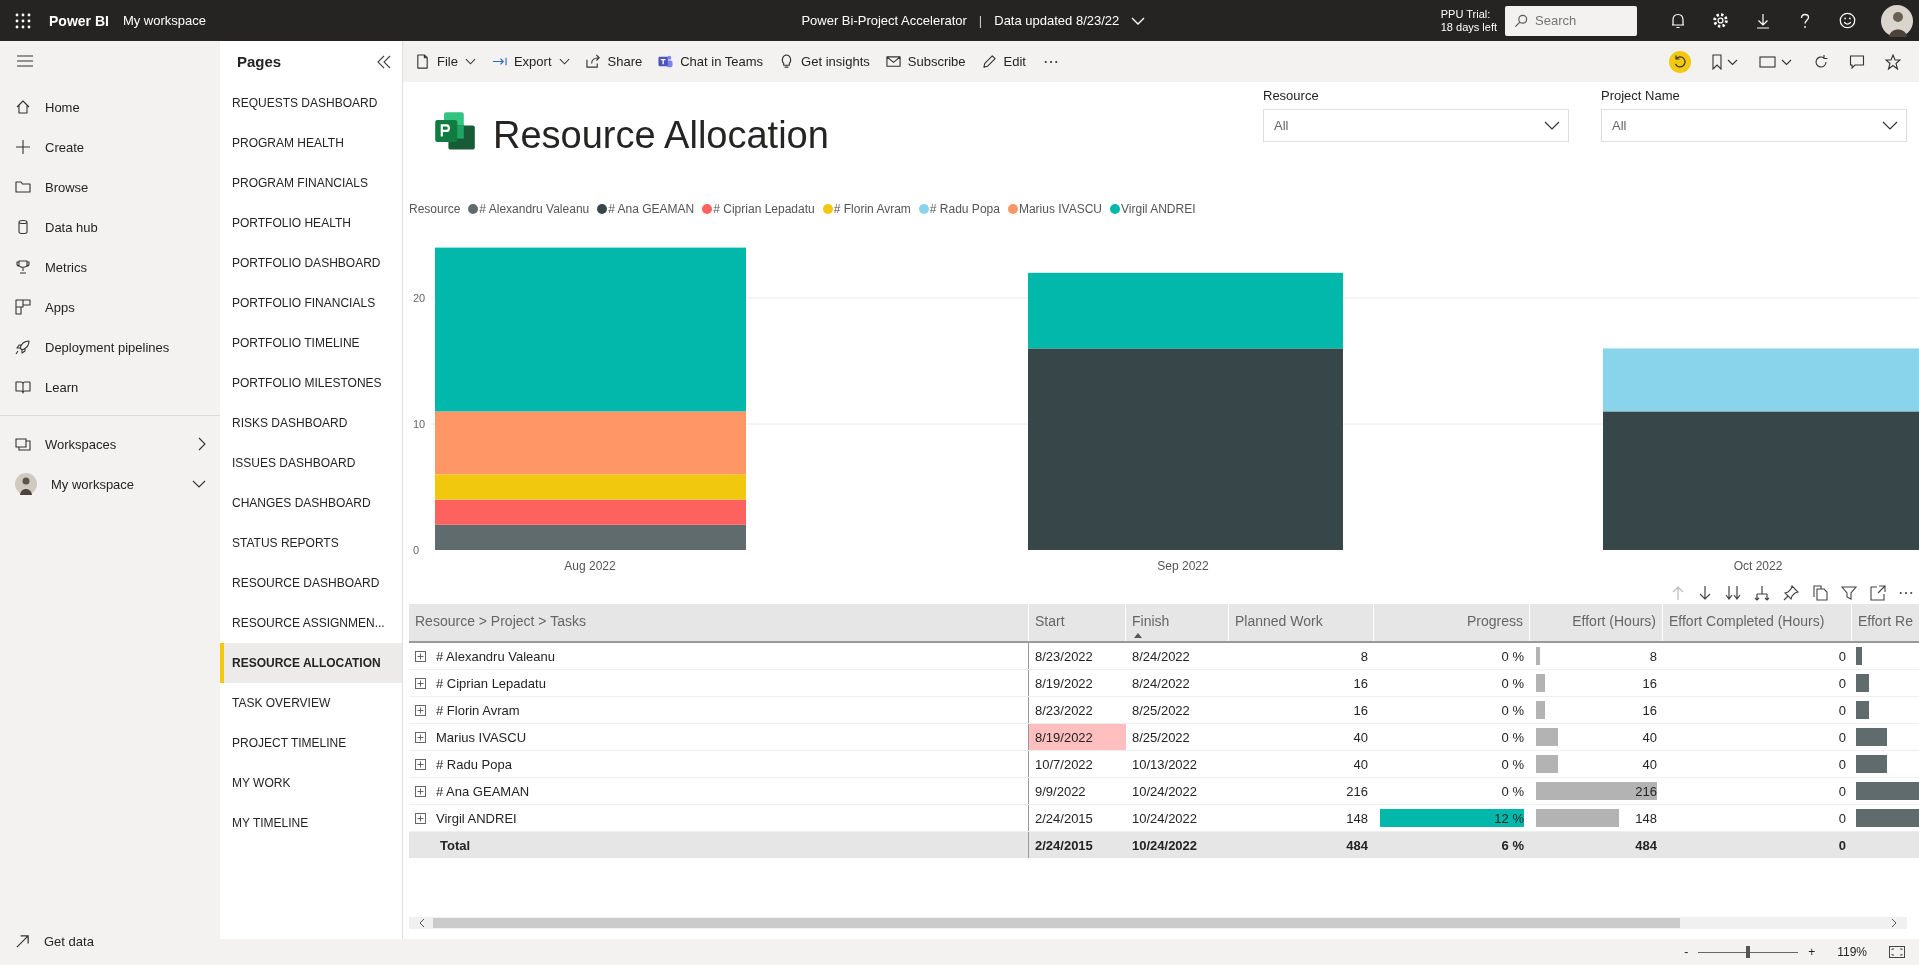 This screenshot has width=1919, height=965. I want to click on column-header: Effort Completed (Hours), so click(1747, 621).